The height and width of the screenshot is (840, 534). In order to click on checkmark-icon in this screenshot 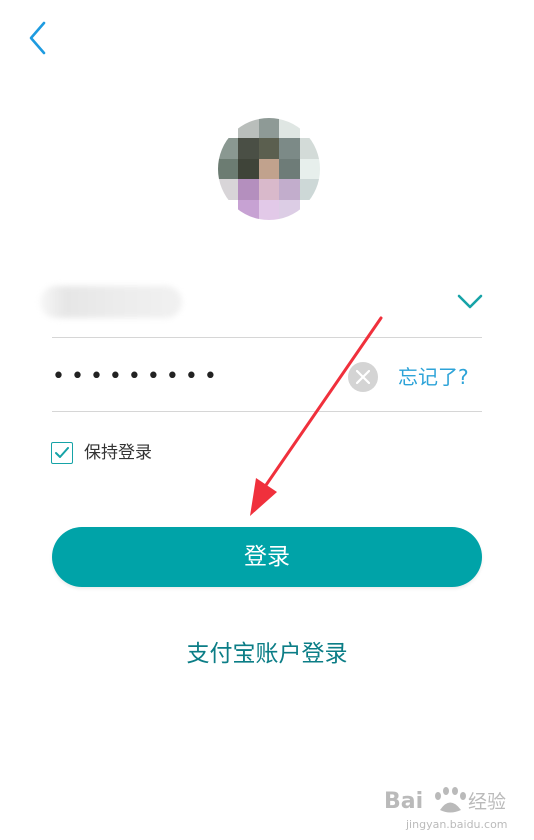, I will do `click(62, 452)`.